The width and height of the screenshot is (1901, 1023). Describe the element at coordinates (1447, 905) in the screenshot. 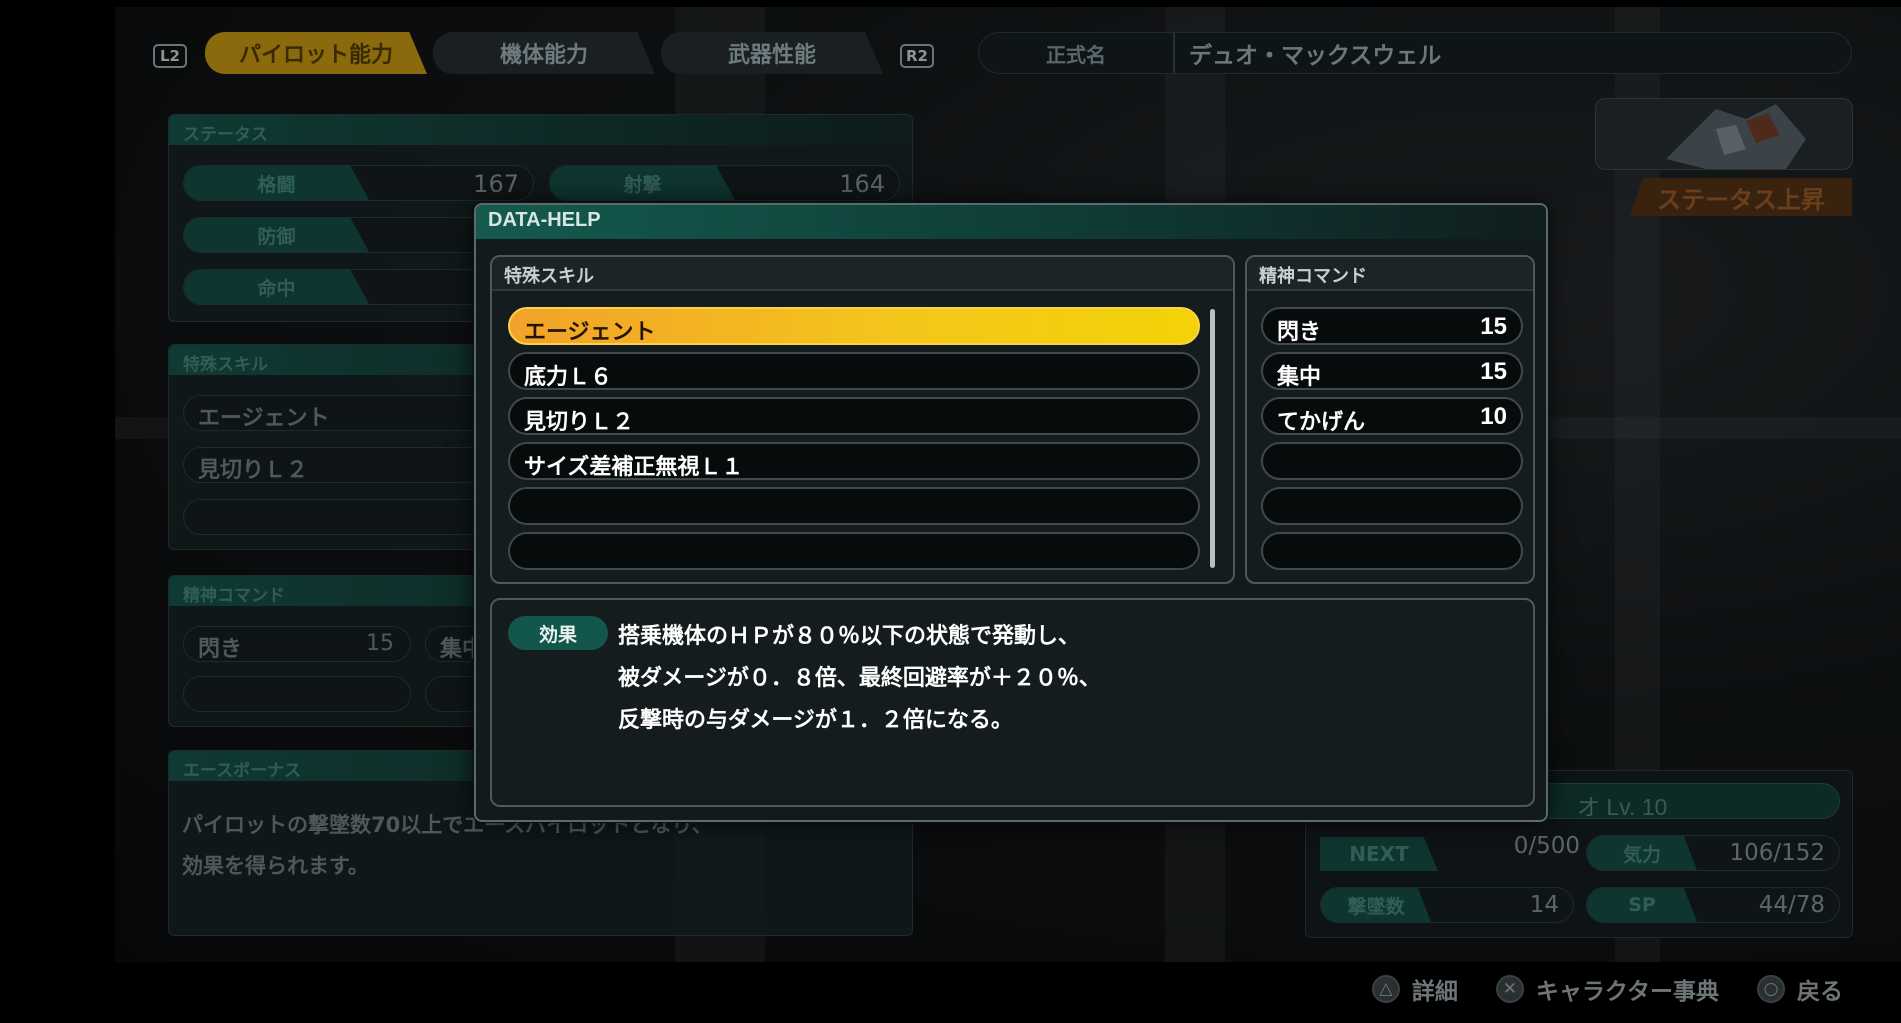

I see `kills-stat: 撃墜数 14` at that location.